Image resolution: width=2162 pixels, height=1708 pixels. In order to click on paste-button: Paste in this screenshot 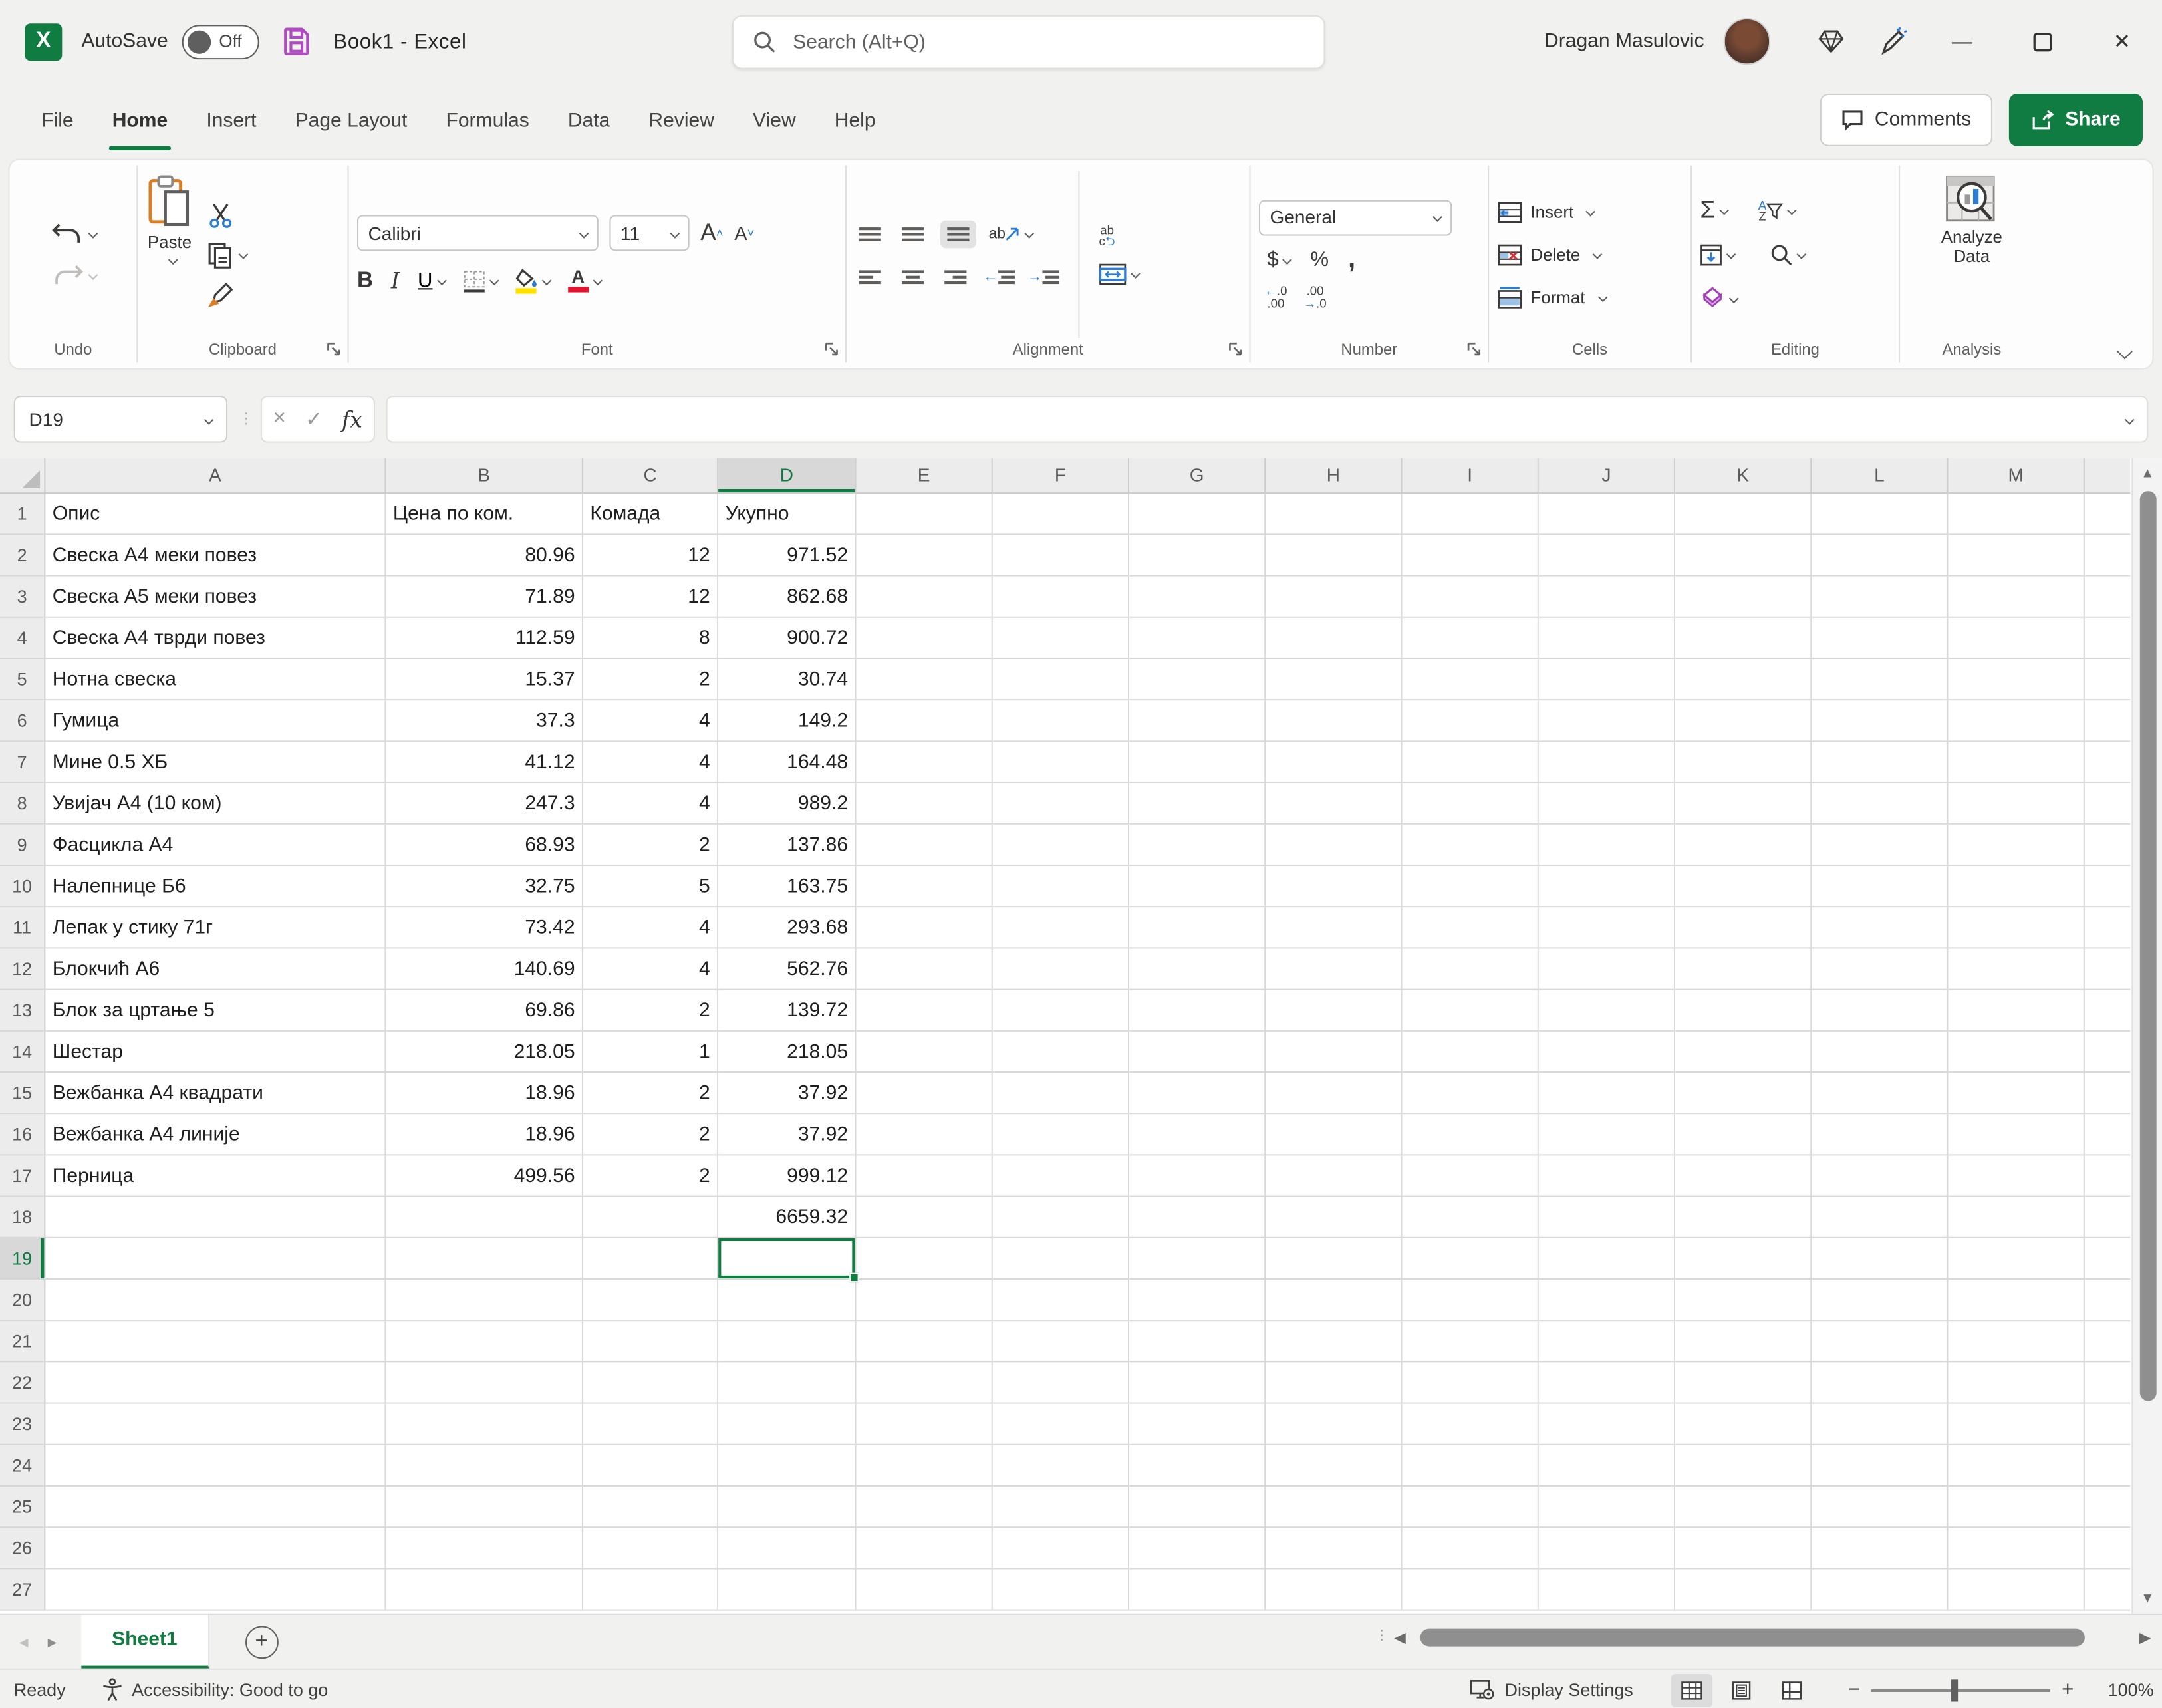, I will do `click(170, 254)`.